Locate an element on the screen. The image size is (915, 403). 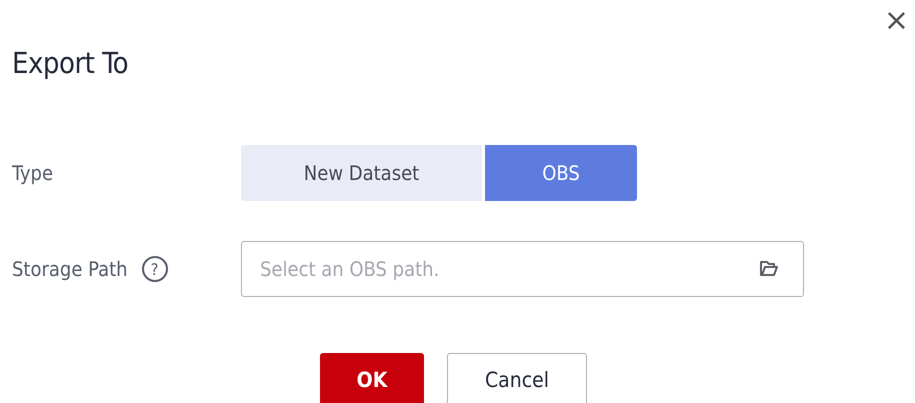
folder-icon is located at coordinates (768, 269).